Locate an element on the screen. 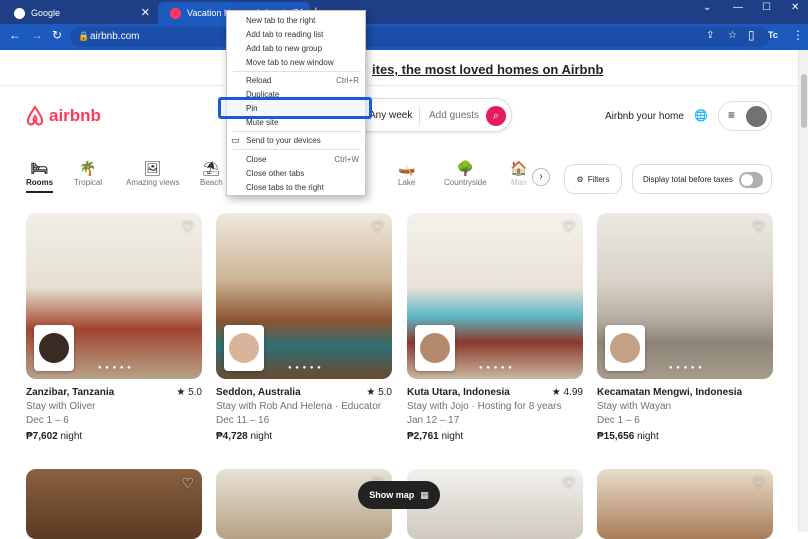 This screenshot has height=539, width=808. menu-item-add-new-group: Add tab to new group is located at coordinates (296, 48).